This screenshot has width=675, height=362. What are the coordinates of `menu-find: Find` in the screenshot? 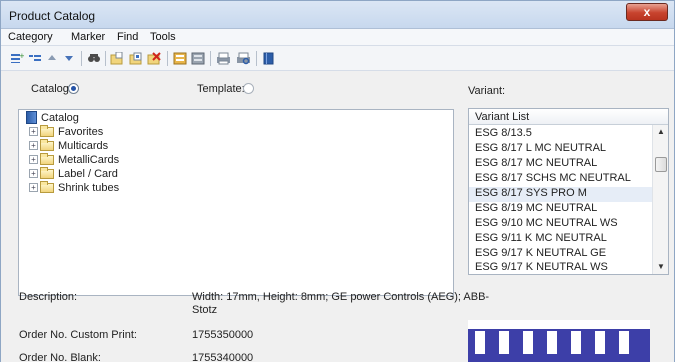 It's located at (127, 37).